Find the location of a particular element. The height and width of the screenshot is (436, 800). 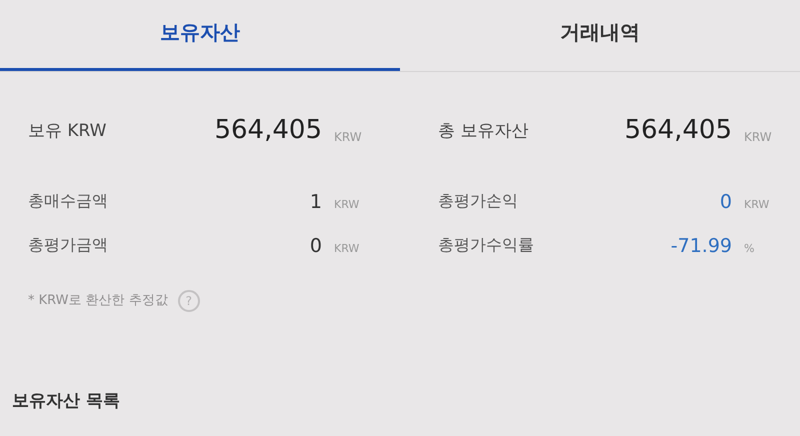

tab: 보유자산 is located at coordinates (200, 35).